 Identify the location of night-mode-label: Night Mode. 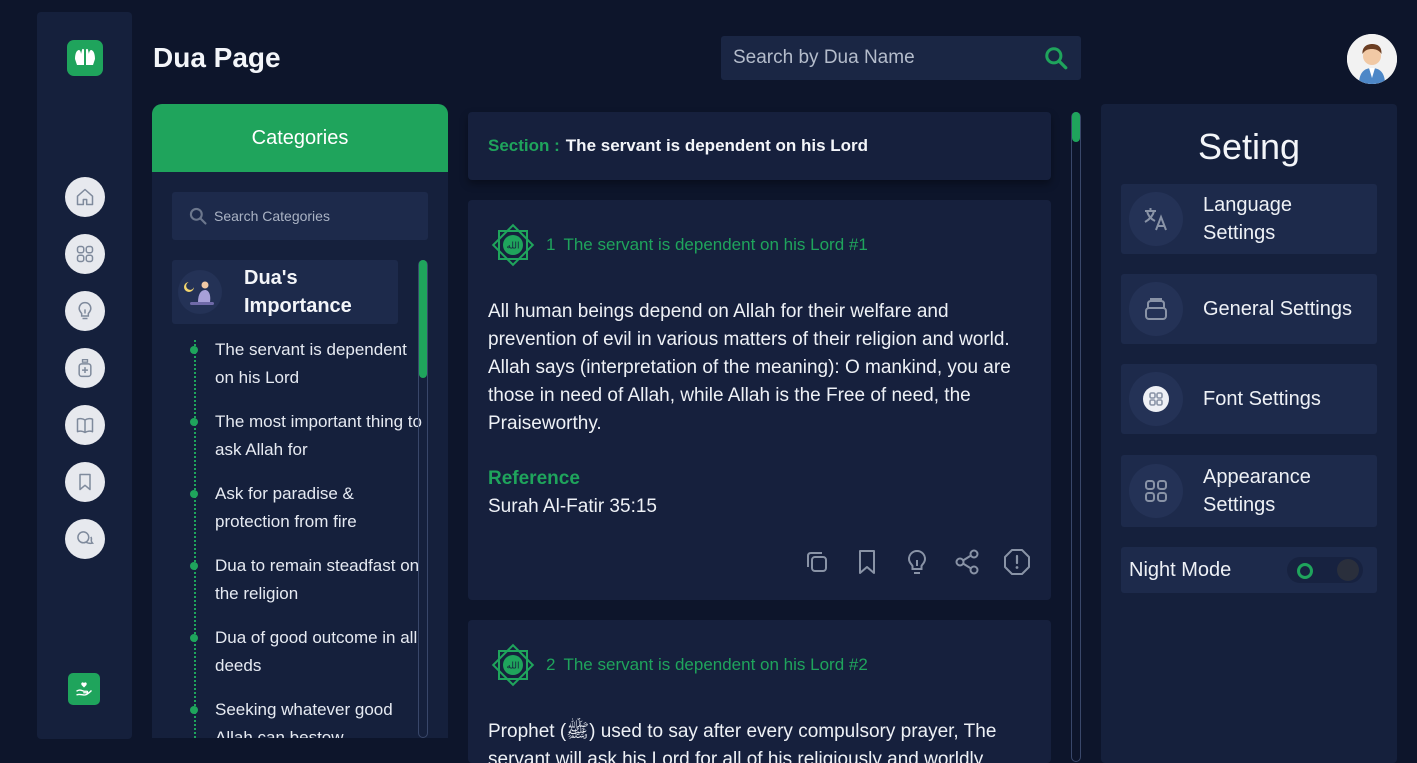
(1180, 569).